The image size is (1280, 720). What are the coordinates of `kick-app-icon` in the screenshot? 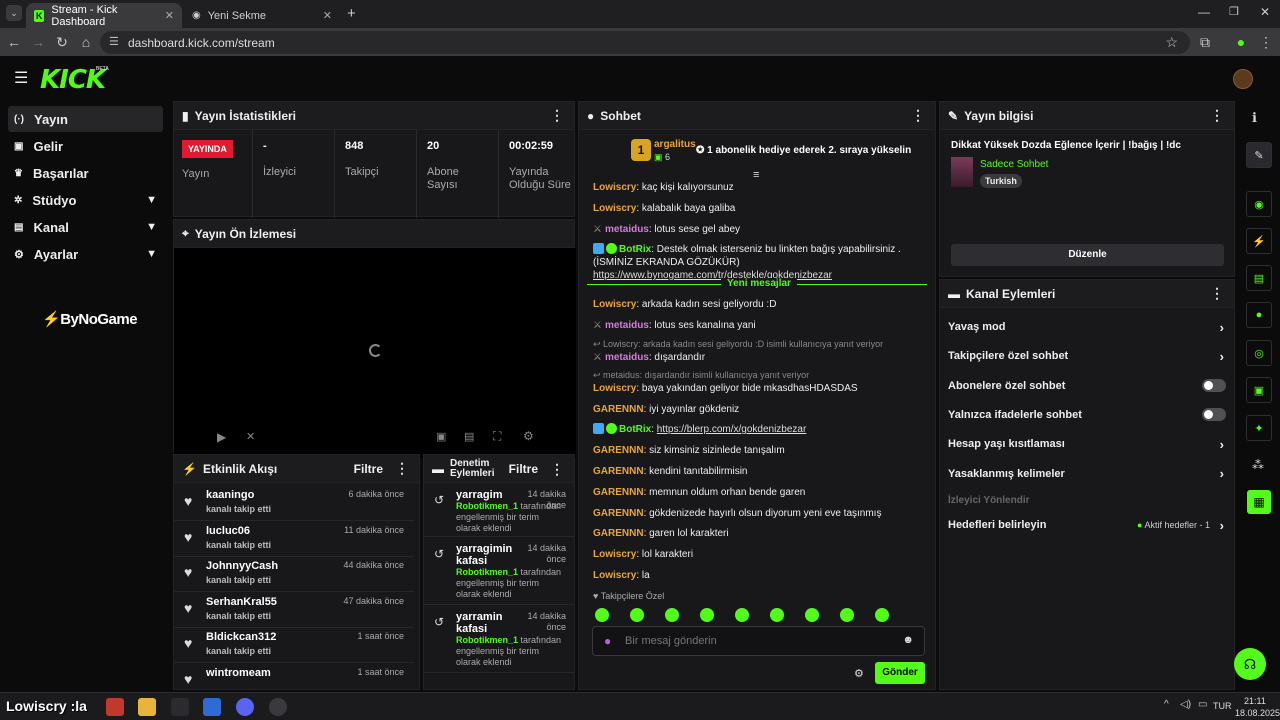 It's located at (180, 707).